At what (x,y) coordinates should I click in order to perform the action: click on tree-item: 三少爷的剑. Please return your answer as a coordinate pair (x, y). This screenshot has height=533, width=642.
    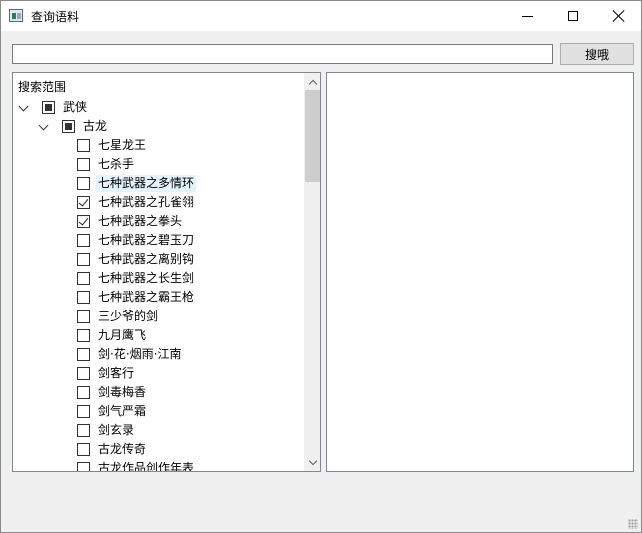
    Looking at the image, I should click on (158, 316).